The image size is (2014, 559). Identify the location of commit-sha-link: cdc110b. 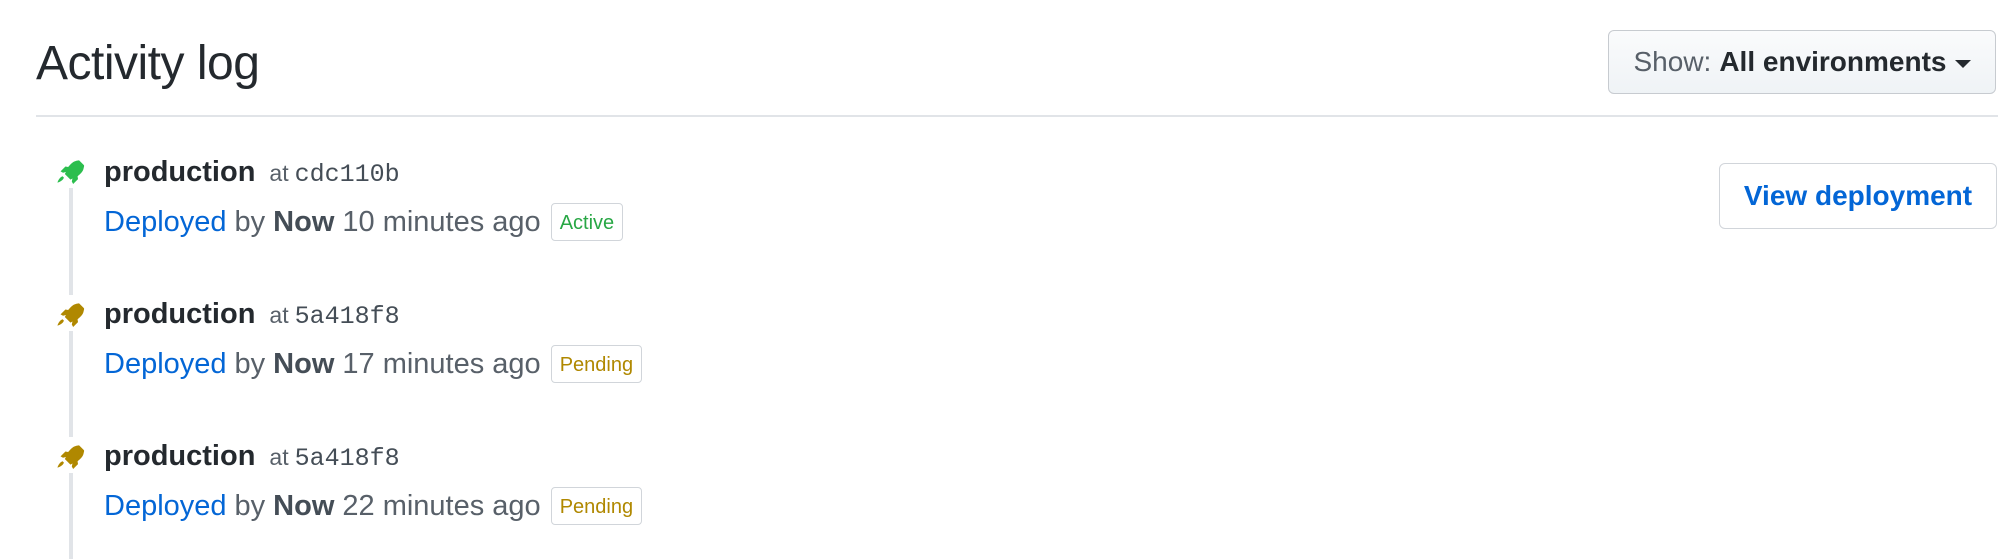
(347, 174).